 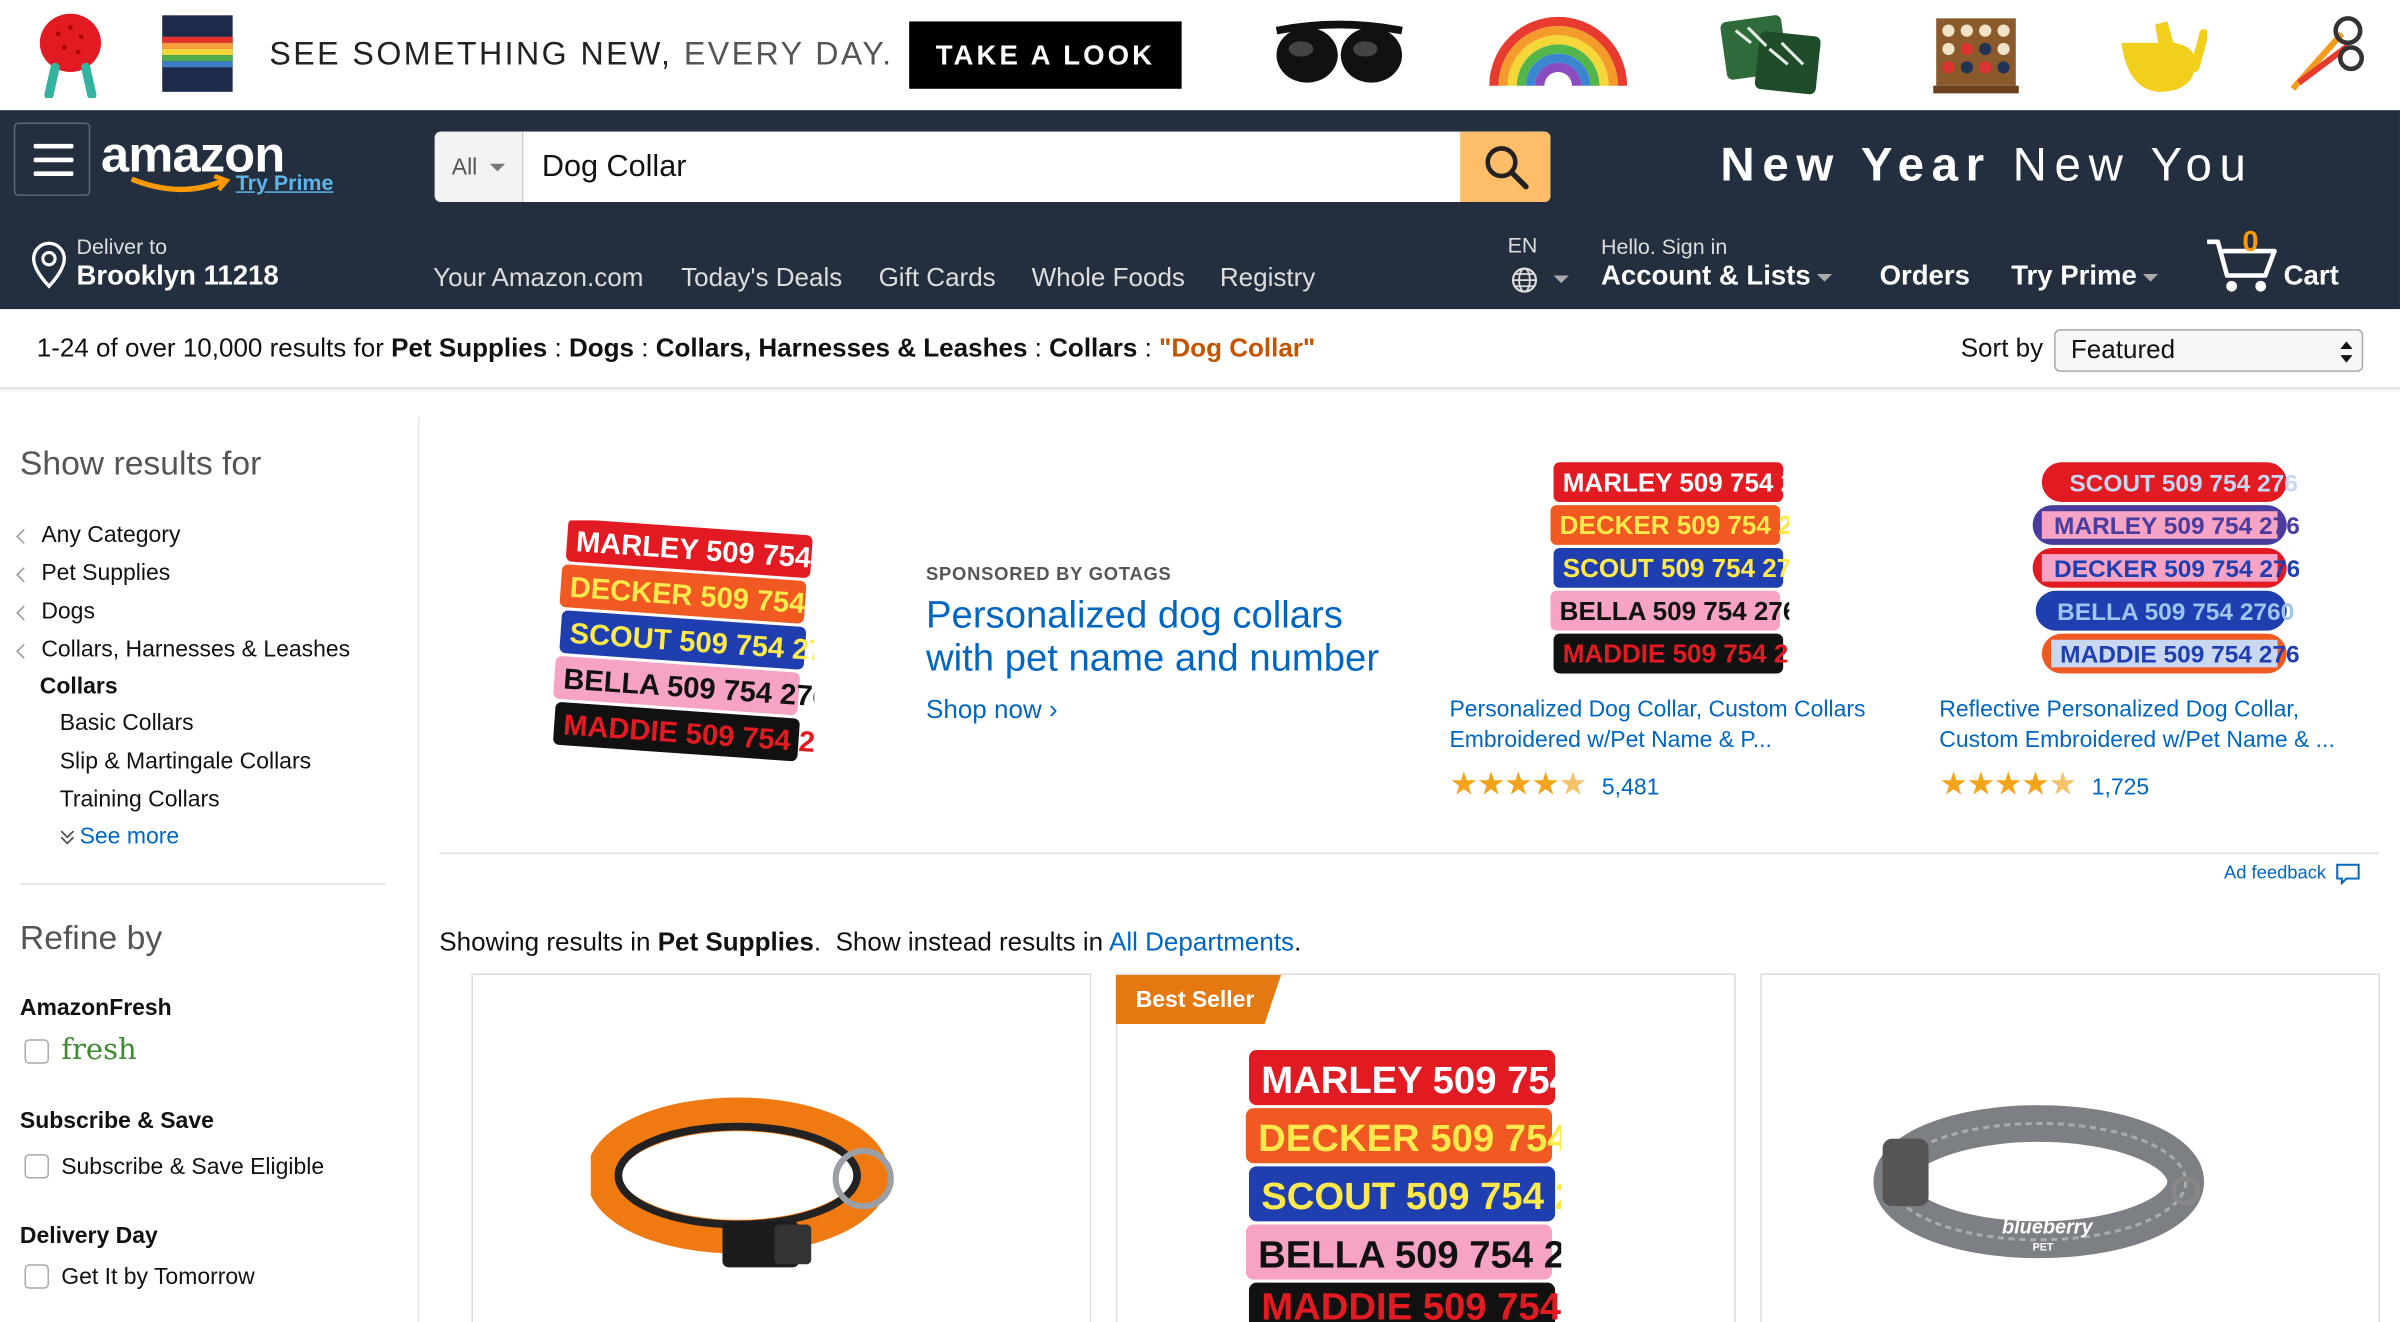 I want to click on account-and-lists: Hello. Sign in Account & Lists, so click(x=1727, y=266).